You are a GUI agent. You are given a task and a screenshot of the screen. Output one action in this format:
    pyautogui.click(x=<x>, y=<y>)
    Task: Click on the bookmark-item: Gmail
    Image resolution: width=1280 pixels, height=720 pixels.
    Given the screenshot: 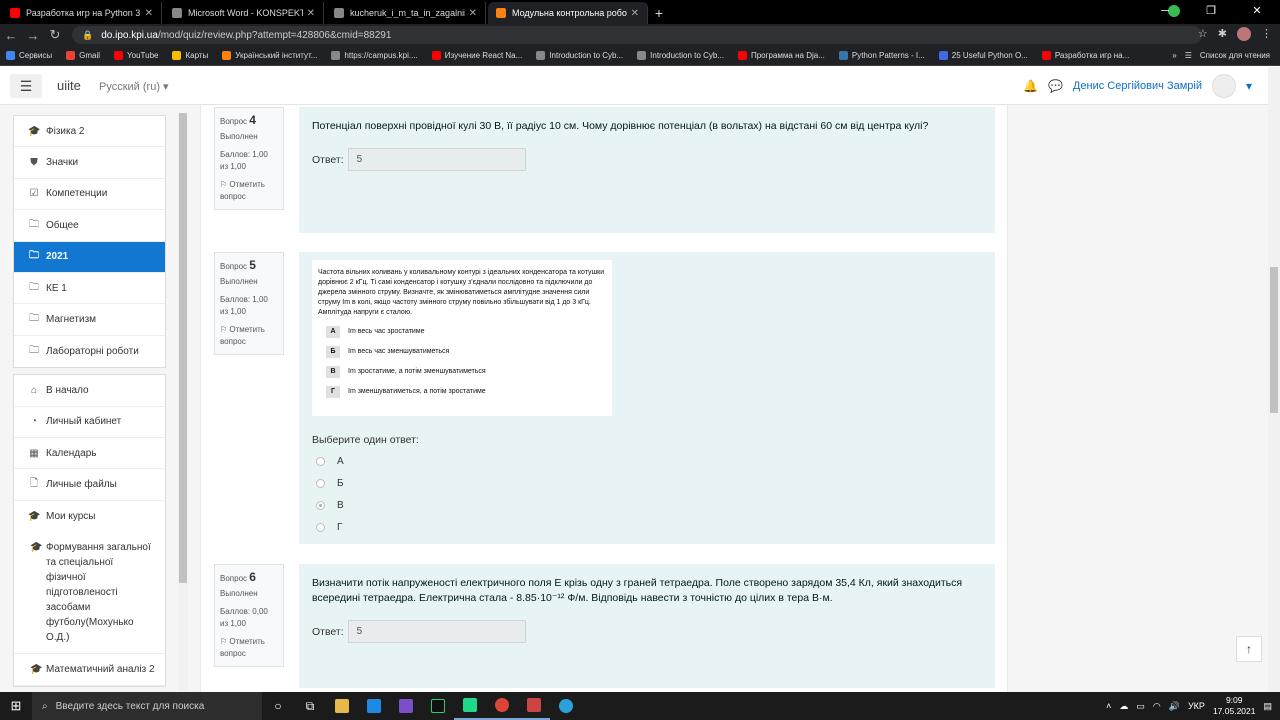 What is the action you would take?
    pyautogui.click(x=83, y=55)
    